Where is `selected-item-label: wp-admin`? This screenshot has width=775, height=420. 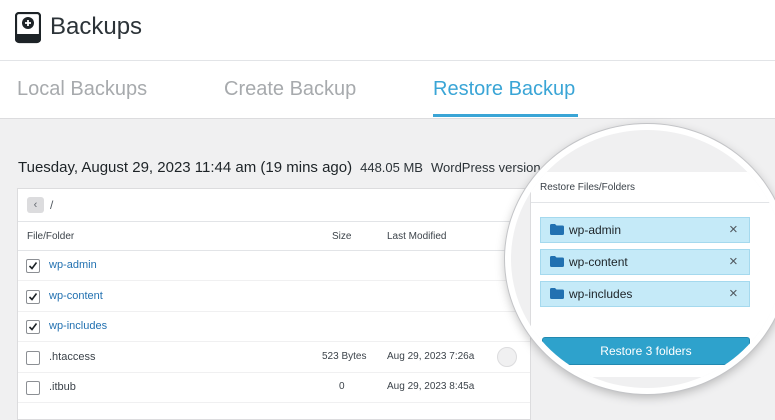
selected-item-label: wp-admin is located at coordinates (595, 230).